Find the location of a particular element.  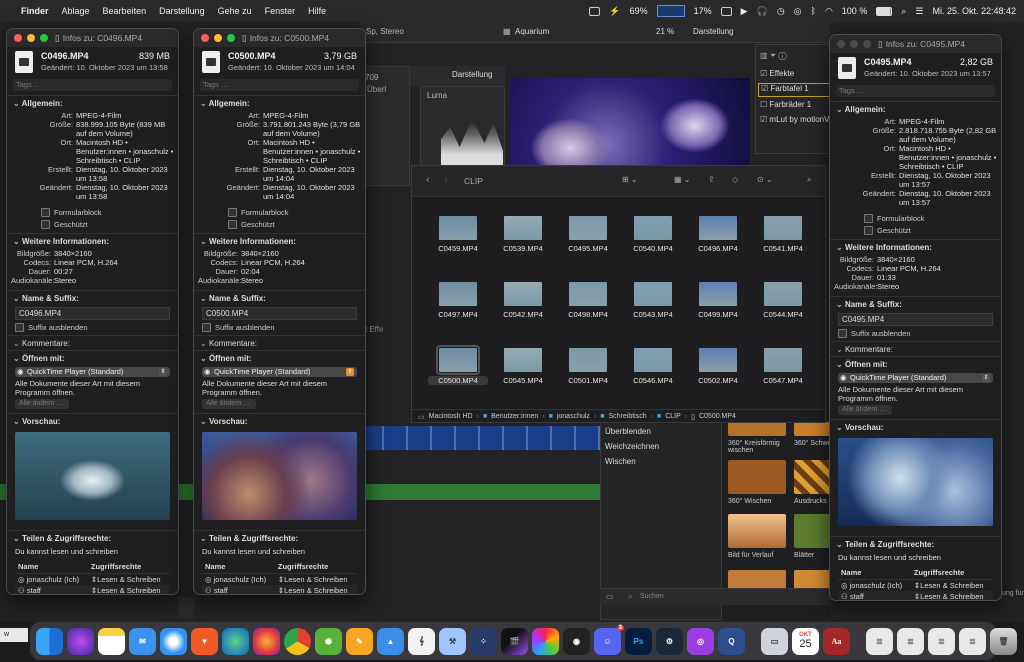

path-item: jonaschulz is located at coordinates (573, 416).